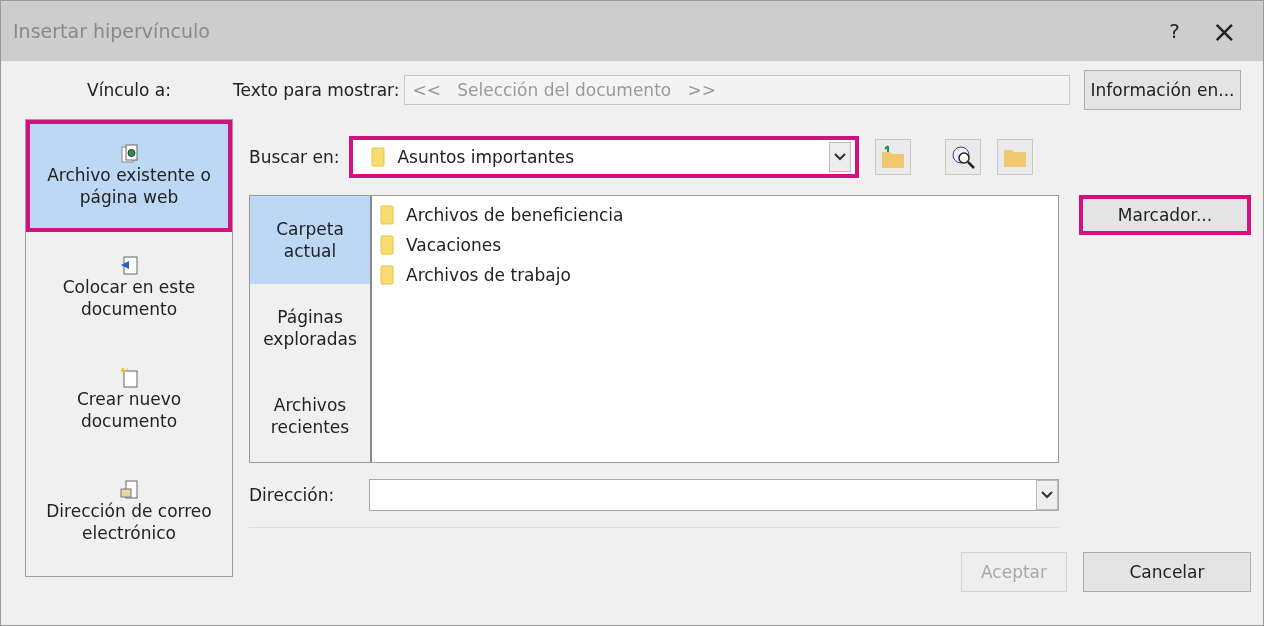 The width and height of the screenshot is (1264, 626). Describe the element at coordinates (1174, 31) in the screenshot. I see `help-button: ?` at that location.